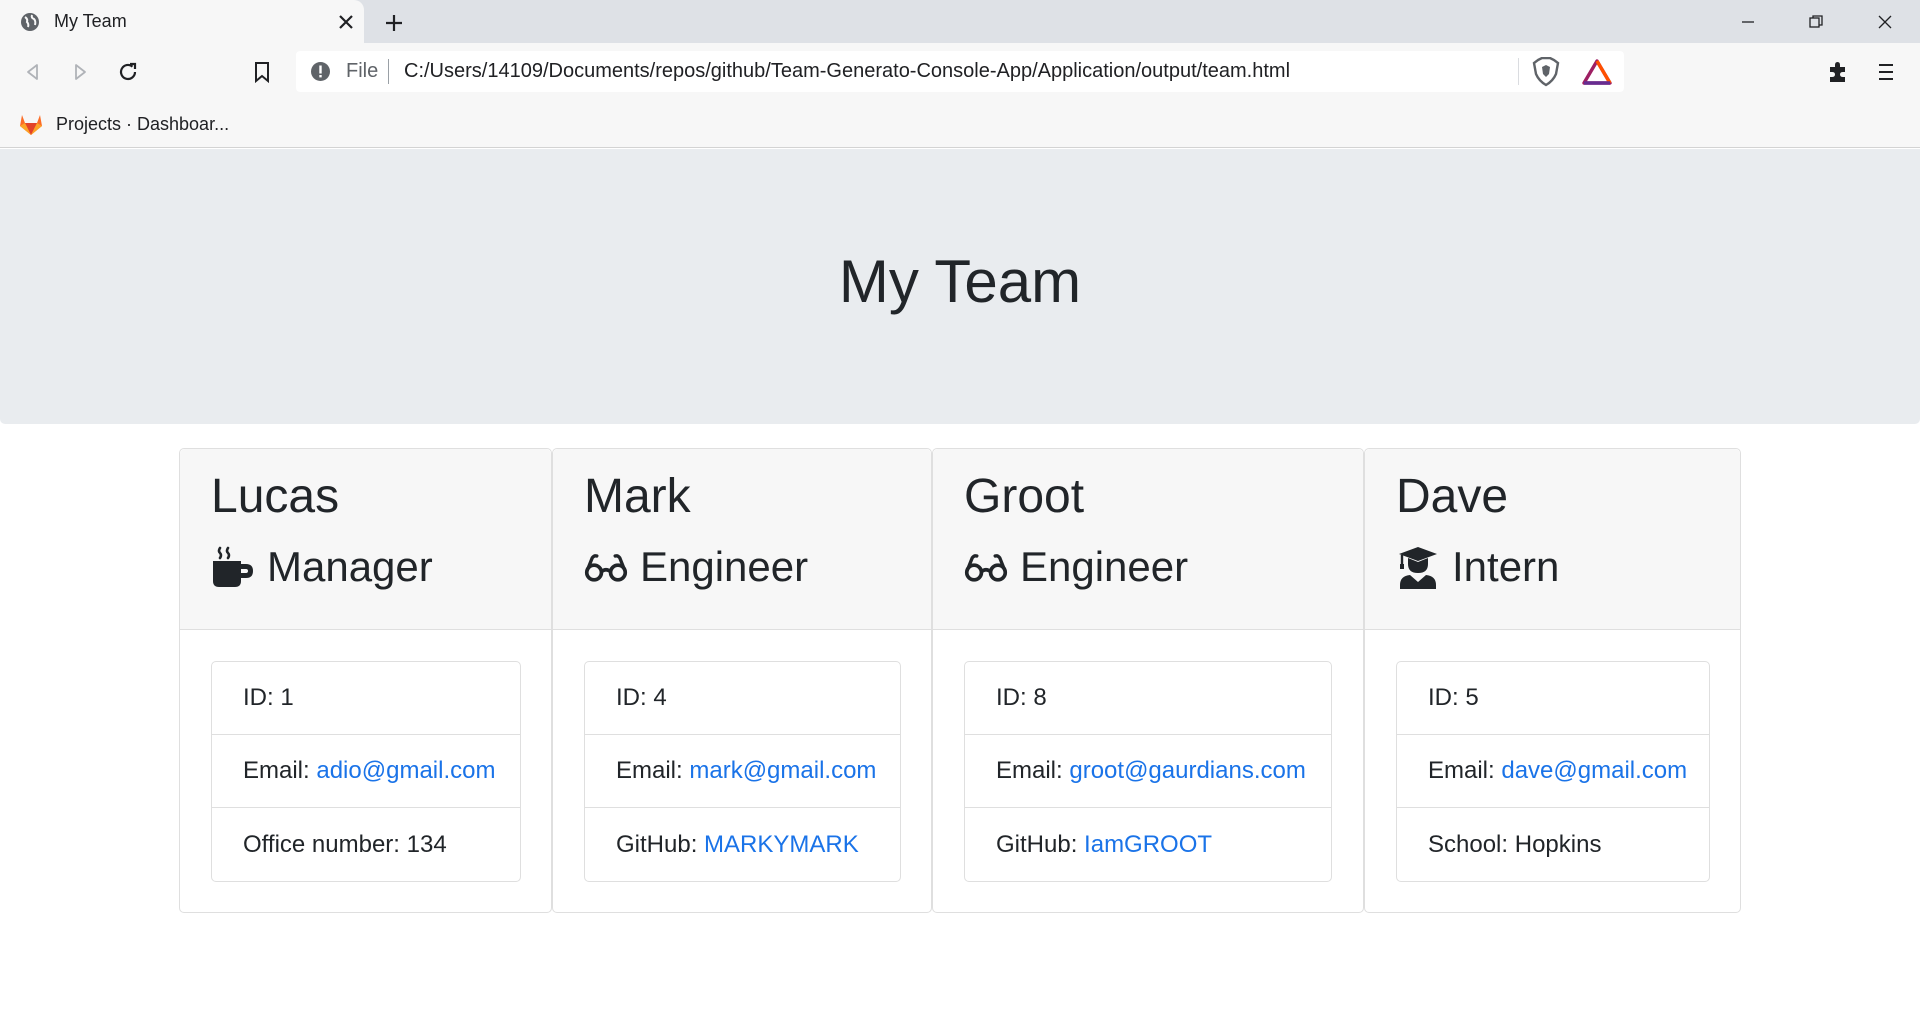  What do you see at coordinates (1838, 72) in the screenshot?
I see `extensions-puzzle-icon` at bounding box center [1838, 72].